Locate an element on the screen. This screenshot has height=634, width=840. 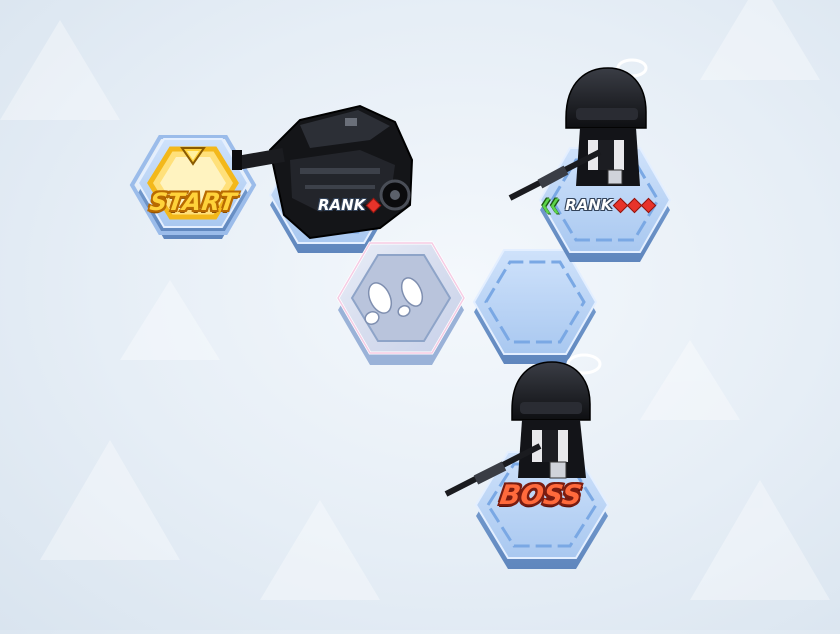
rank-tag-vehicle: RANK is located at coordinates (350, 205).